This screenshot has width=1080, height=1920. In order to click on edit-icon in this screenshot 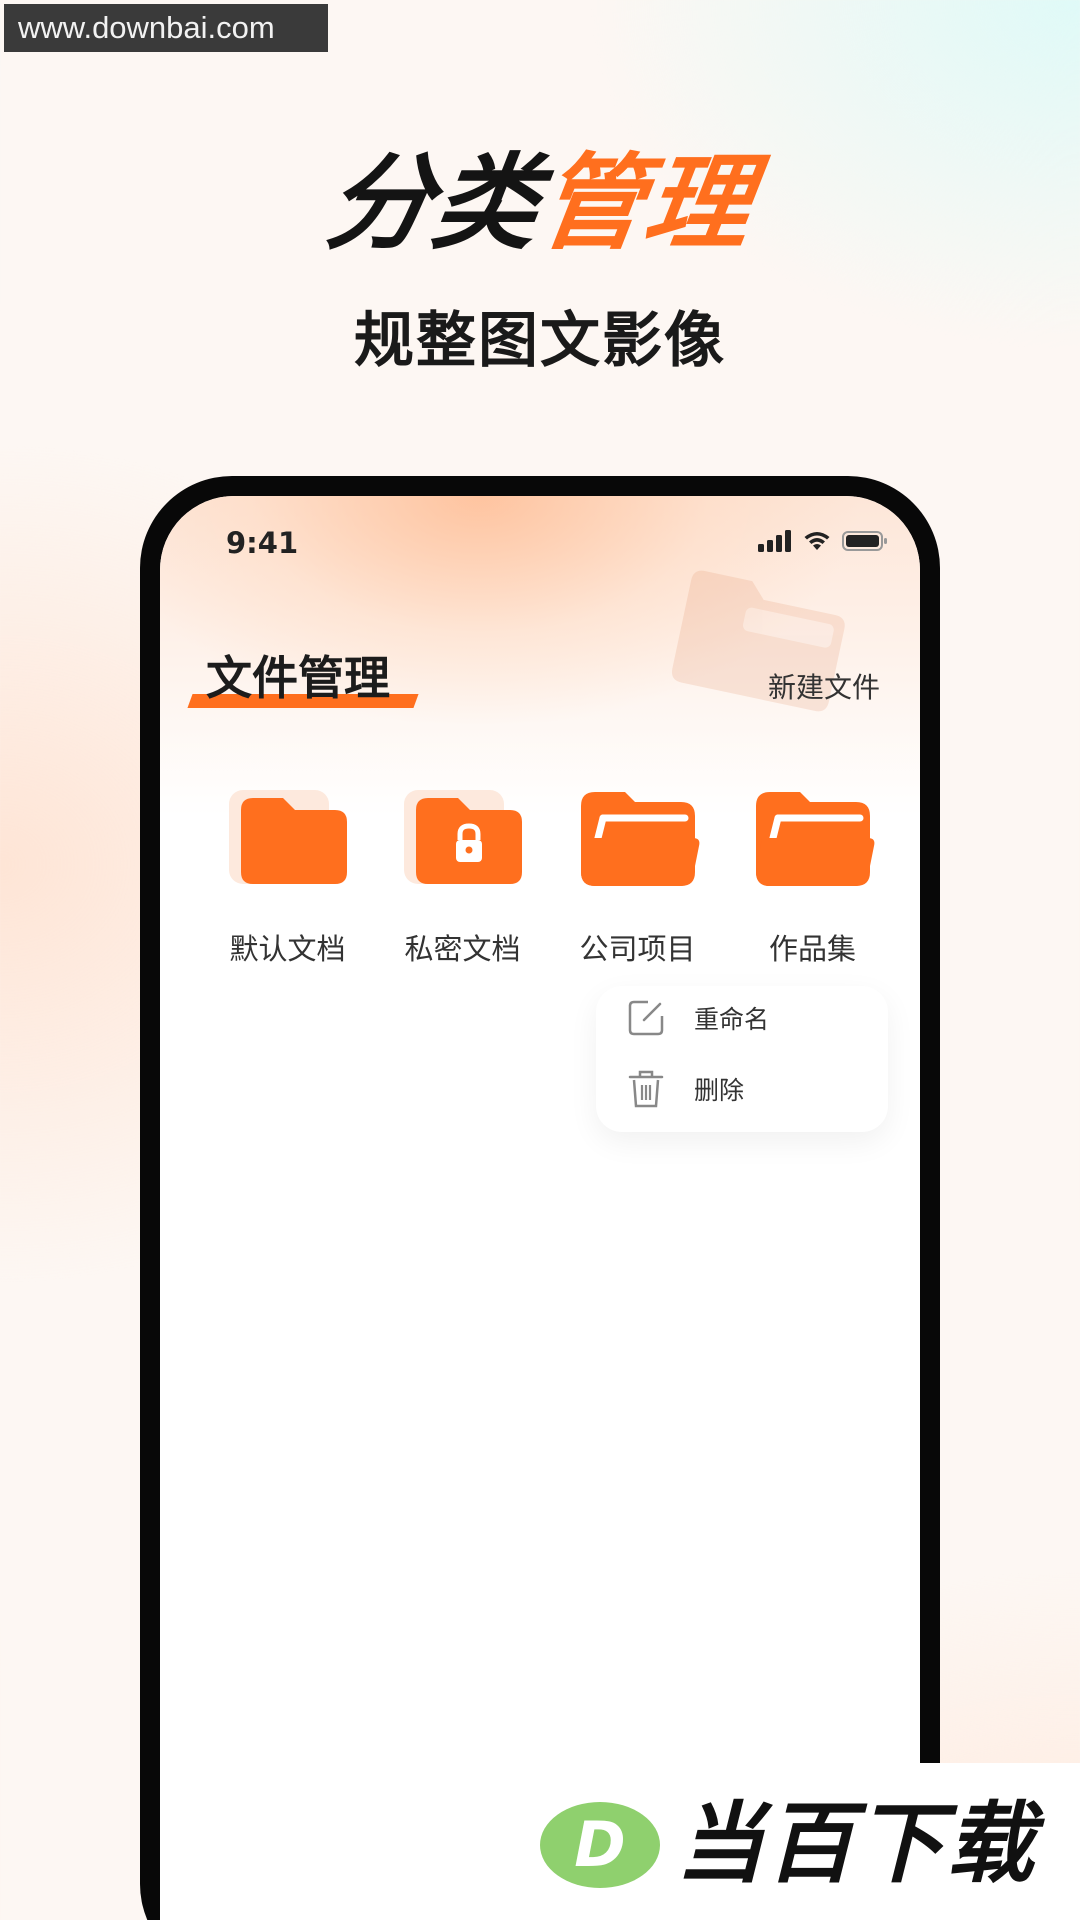, I will do `click(646, 1018)`.